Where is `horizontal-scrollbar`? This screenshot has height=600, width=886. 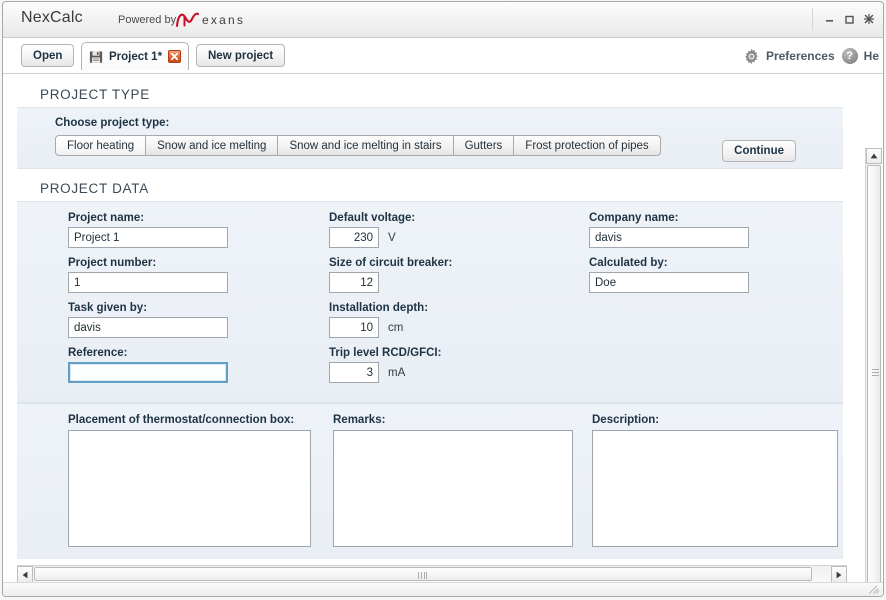
horizontal-scrollbar is located at coordinates (432, 574).